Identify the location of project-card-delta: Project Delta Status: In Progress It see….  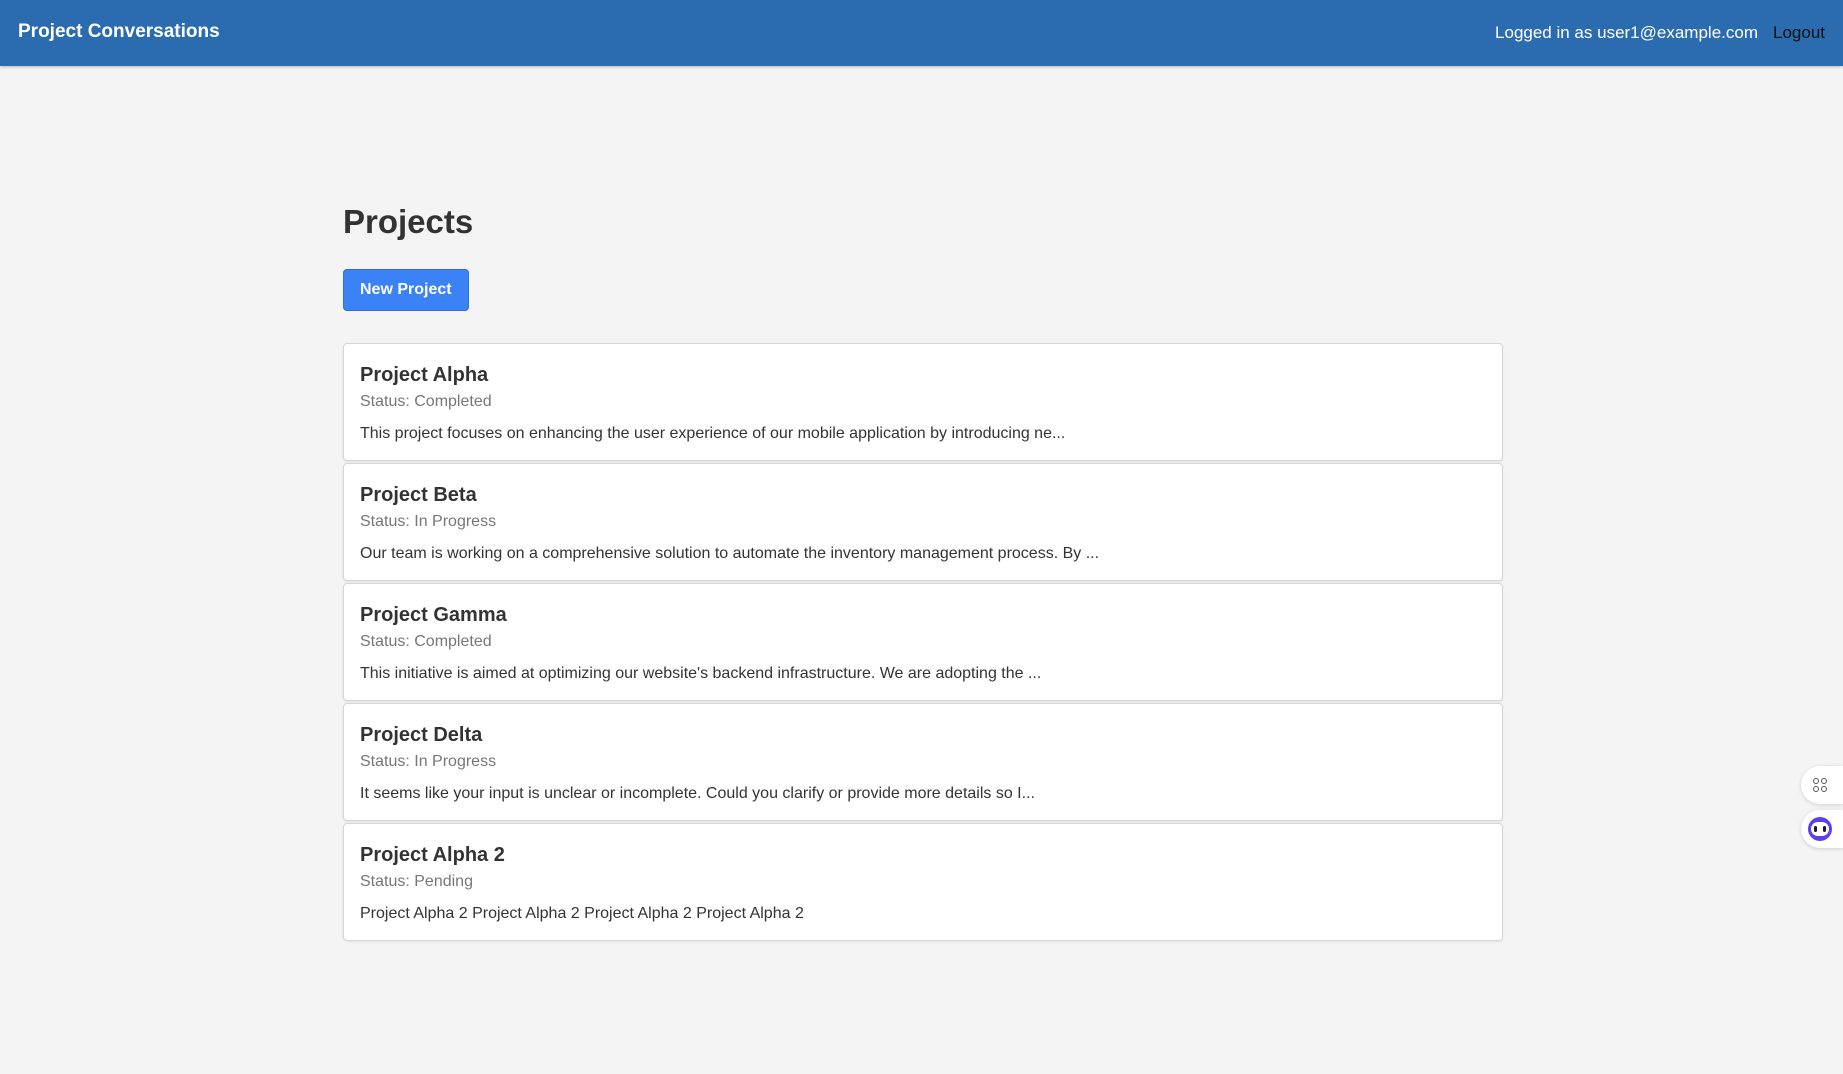
(923, 762).